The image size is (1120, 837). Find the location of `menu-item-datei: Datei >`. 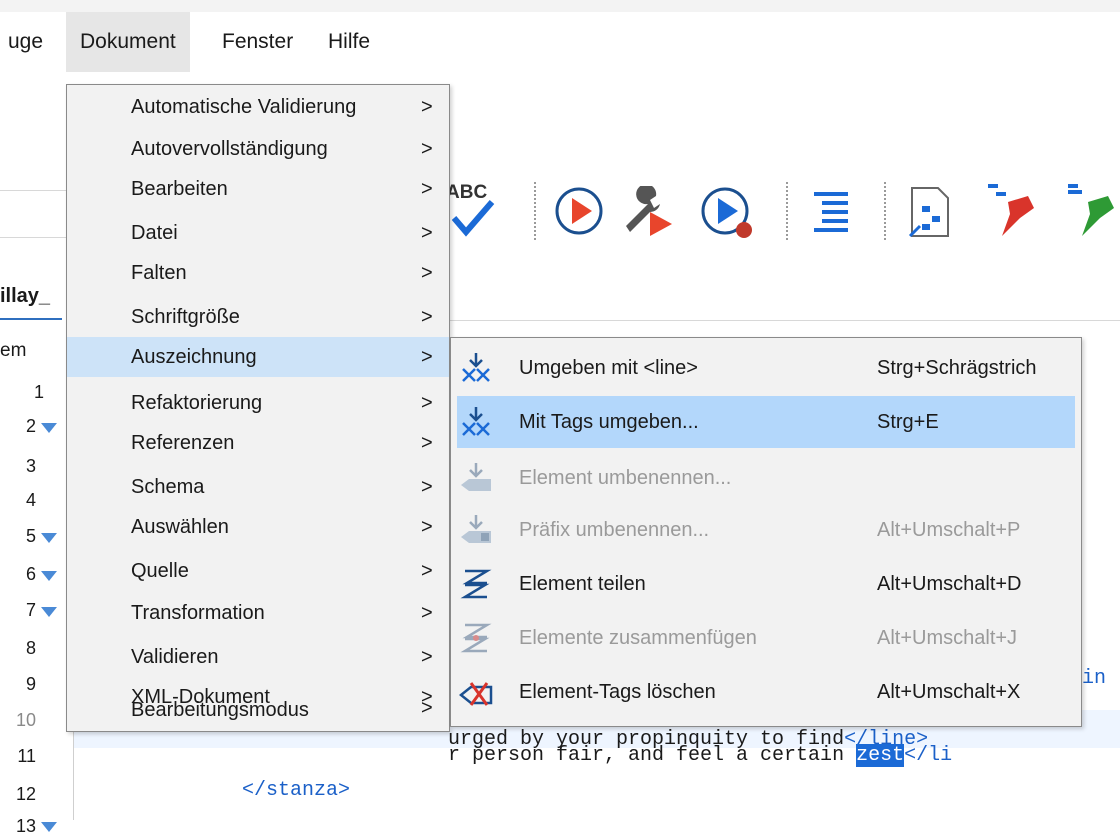

menu-item-datei: Datei > is located at coordinates (258, 233).